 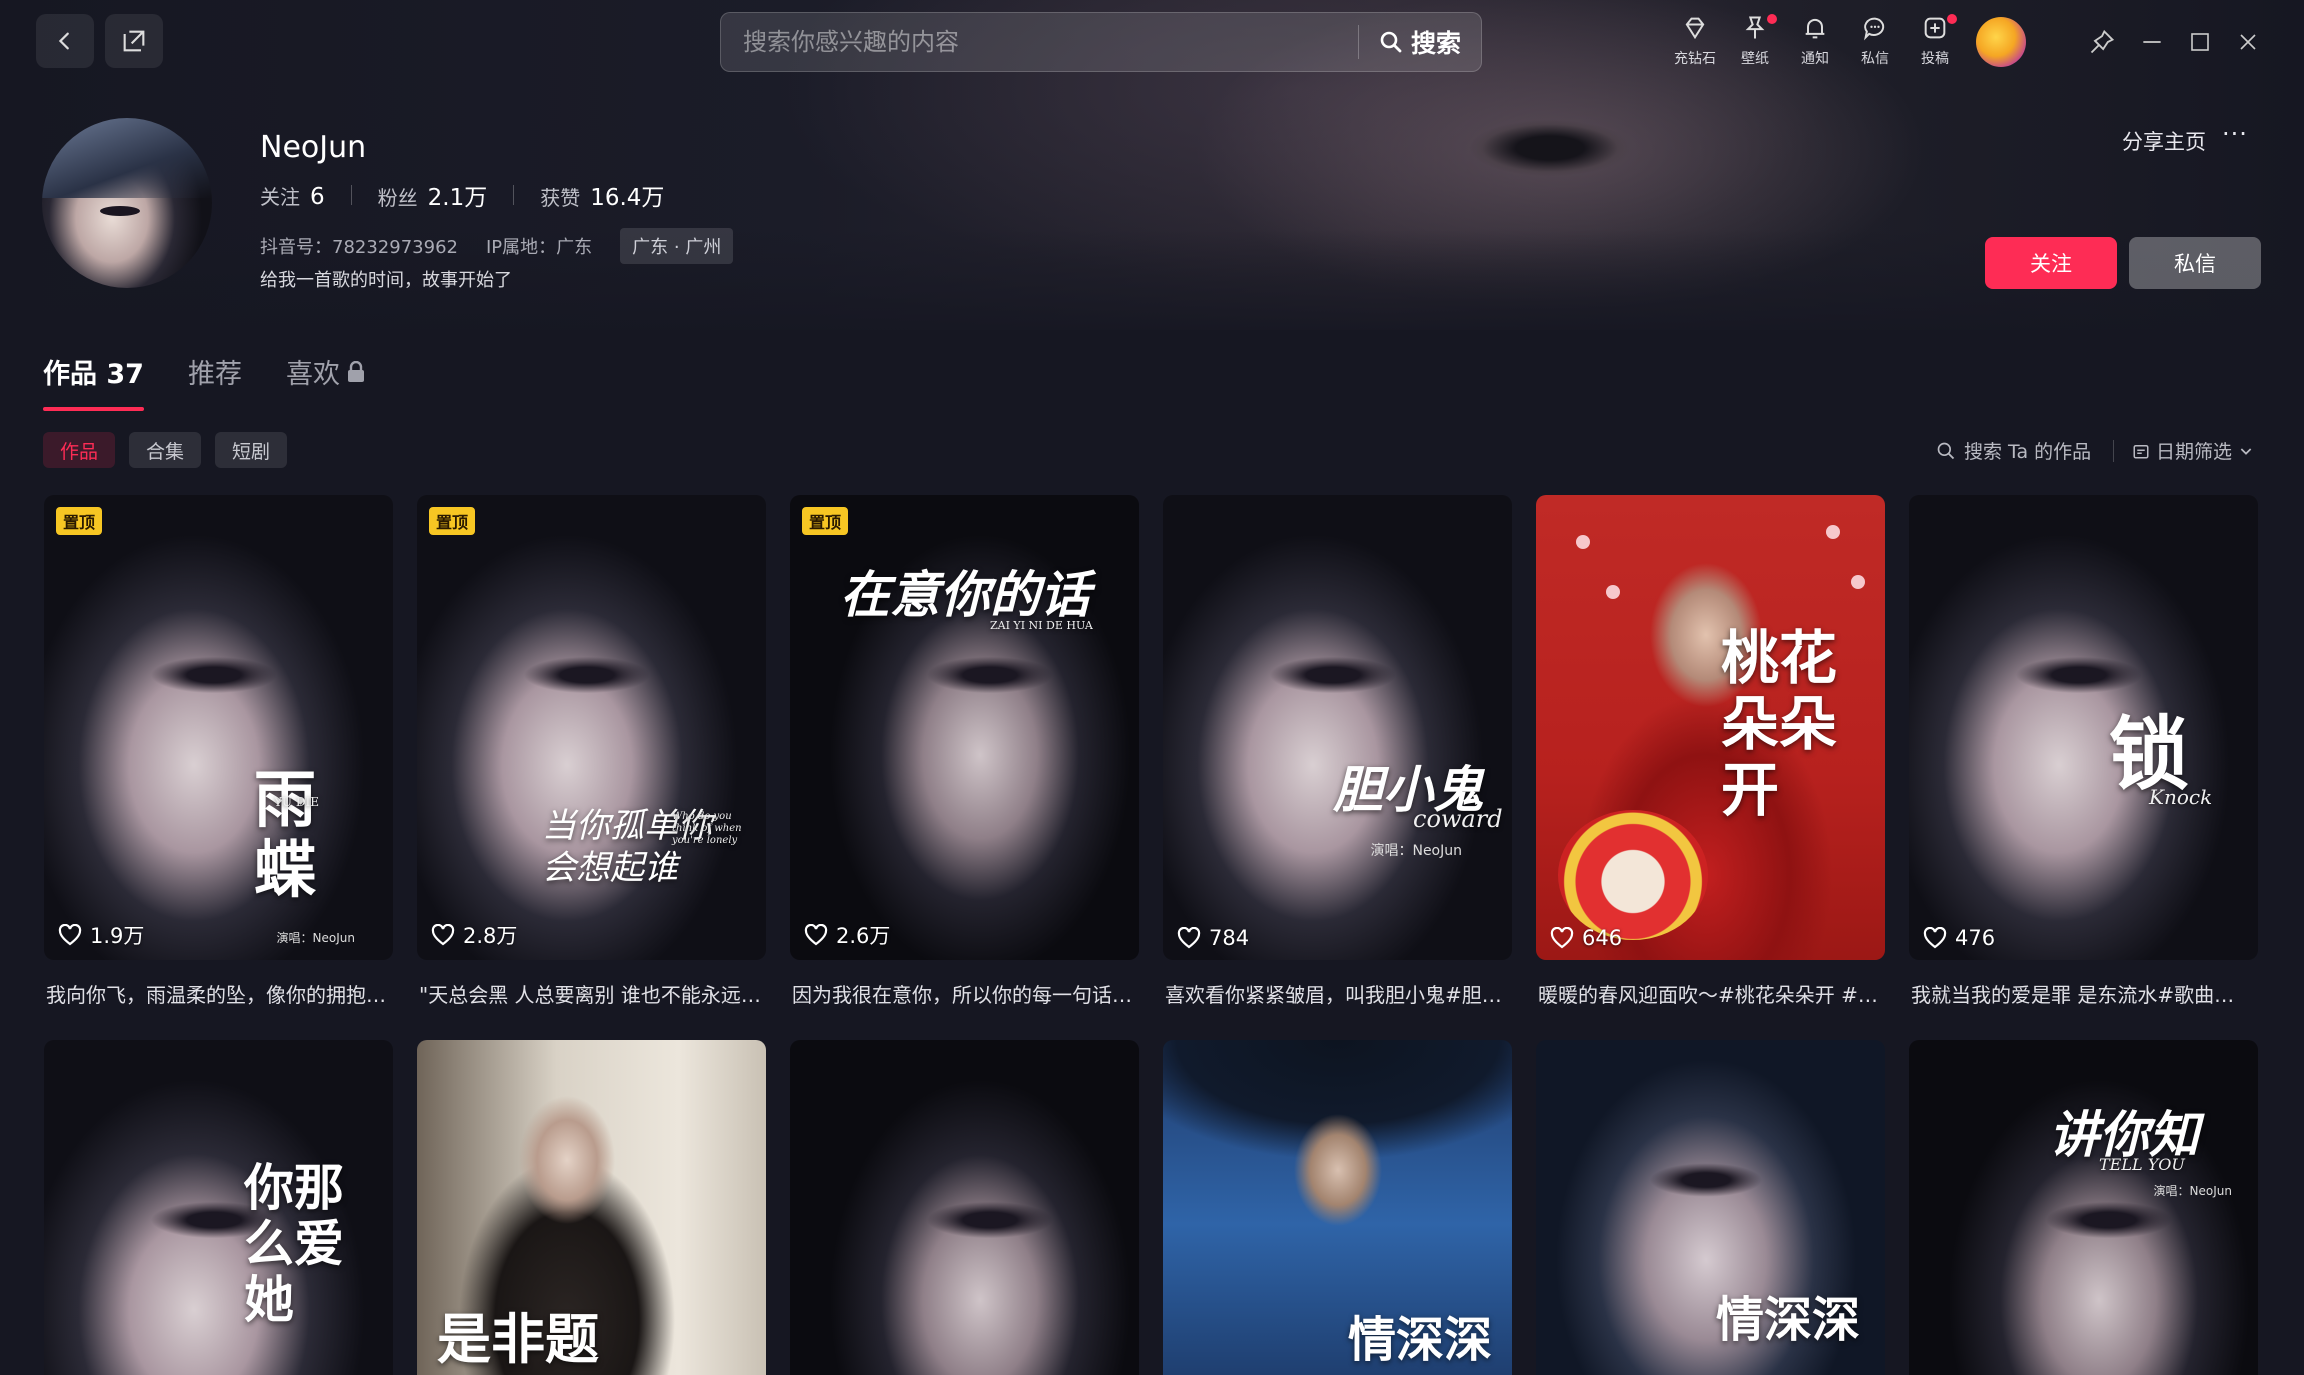 What do you see at coordinates (1695, 59) in the screenshot?
I see `tool-label: 充钻石` at bounding box center [1695, 59].